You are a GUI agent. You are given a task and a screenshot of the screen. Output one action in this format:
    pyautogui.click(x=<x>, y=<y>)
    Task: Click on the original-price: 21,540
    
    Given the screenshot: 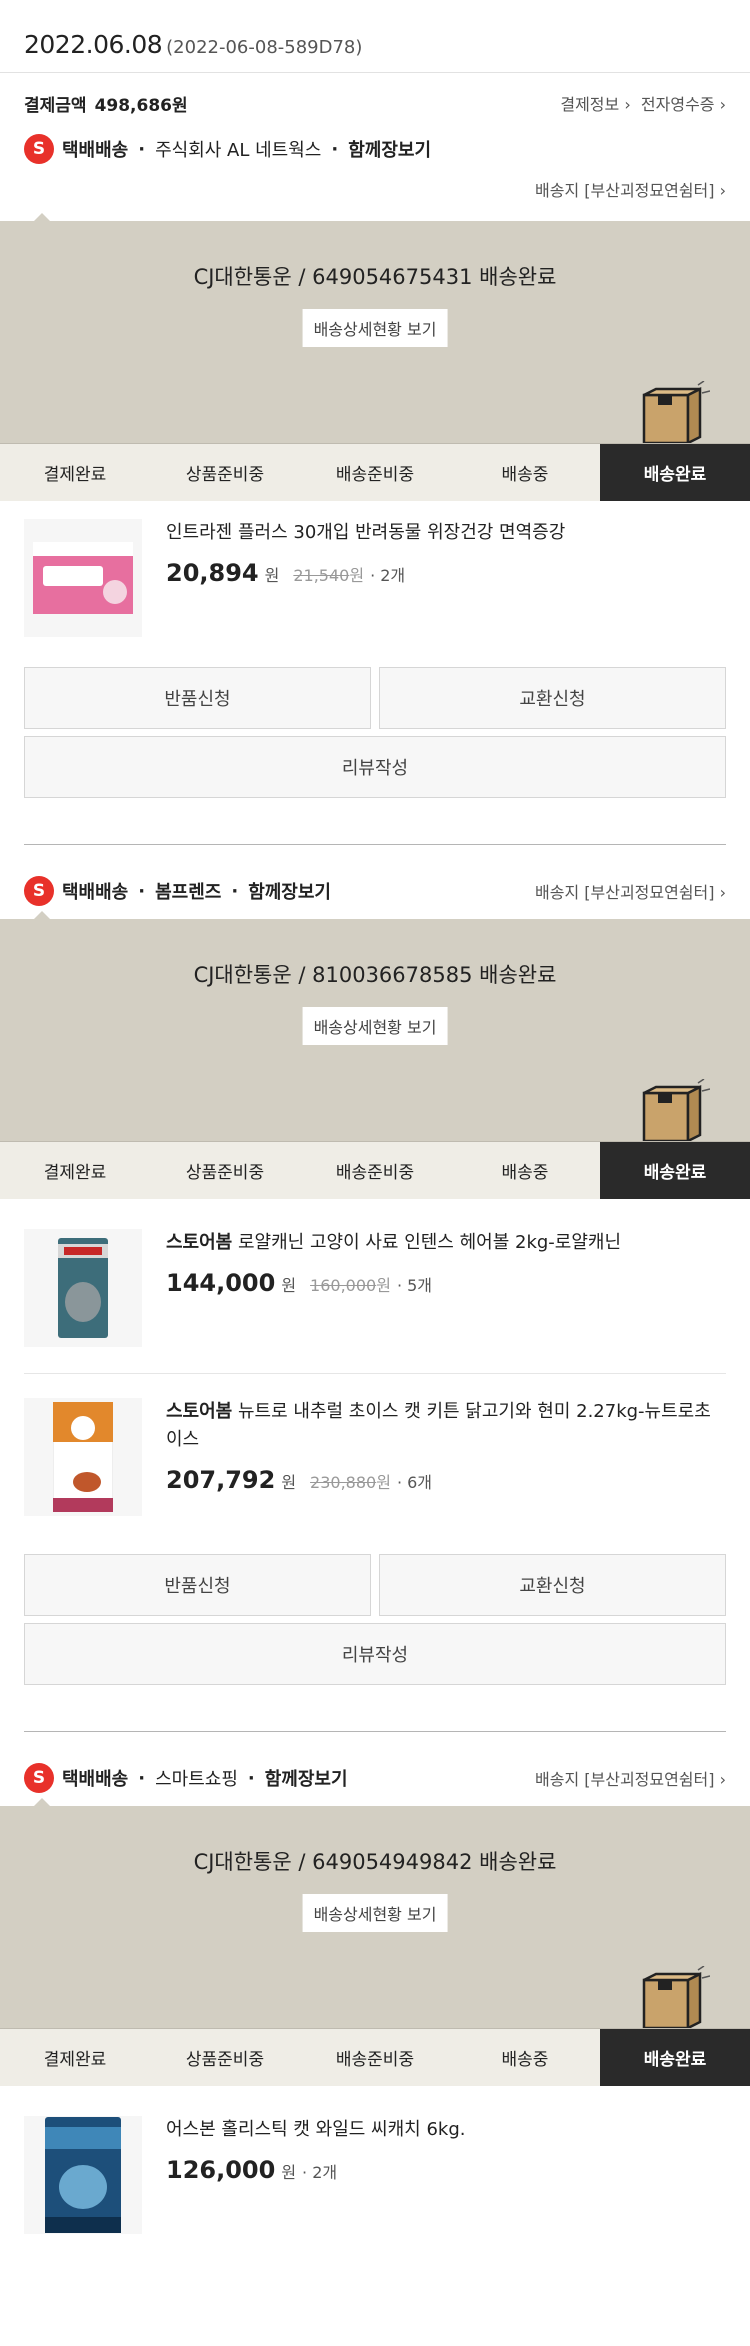 What is the action you would take?
    pyautogui.click(x=321, y=575)
    